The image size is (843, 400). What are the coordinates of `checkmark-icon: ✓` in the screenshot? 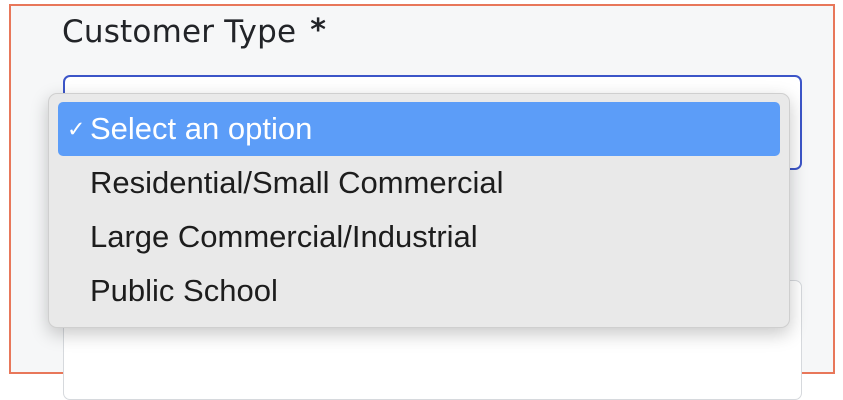 It's located at (76, 130).